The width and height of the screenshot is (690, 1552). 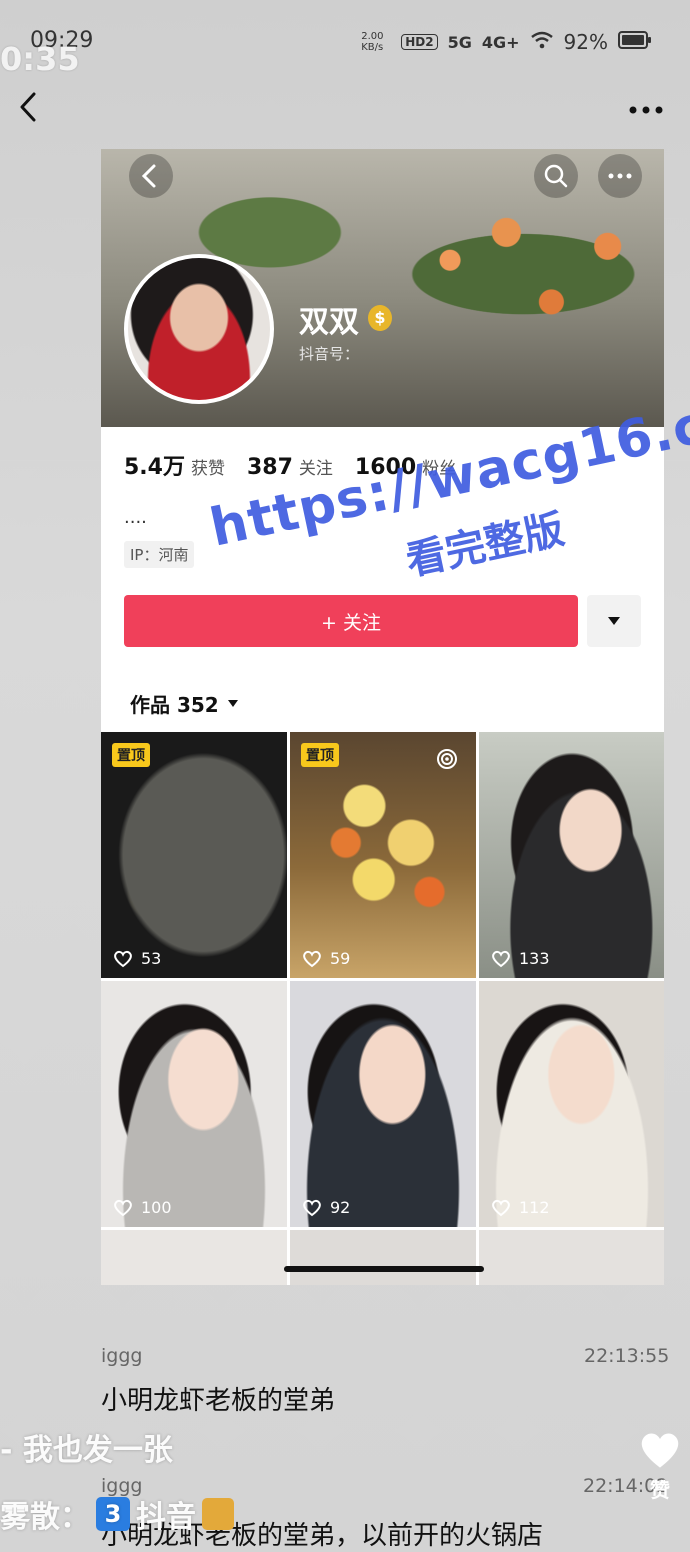 I want to click on message-time: 22:13:55, so click(x=627, y=1356).